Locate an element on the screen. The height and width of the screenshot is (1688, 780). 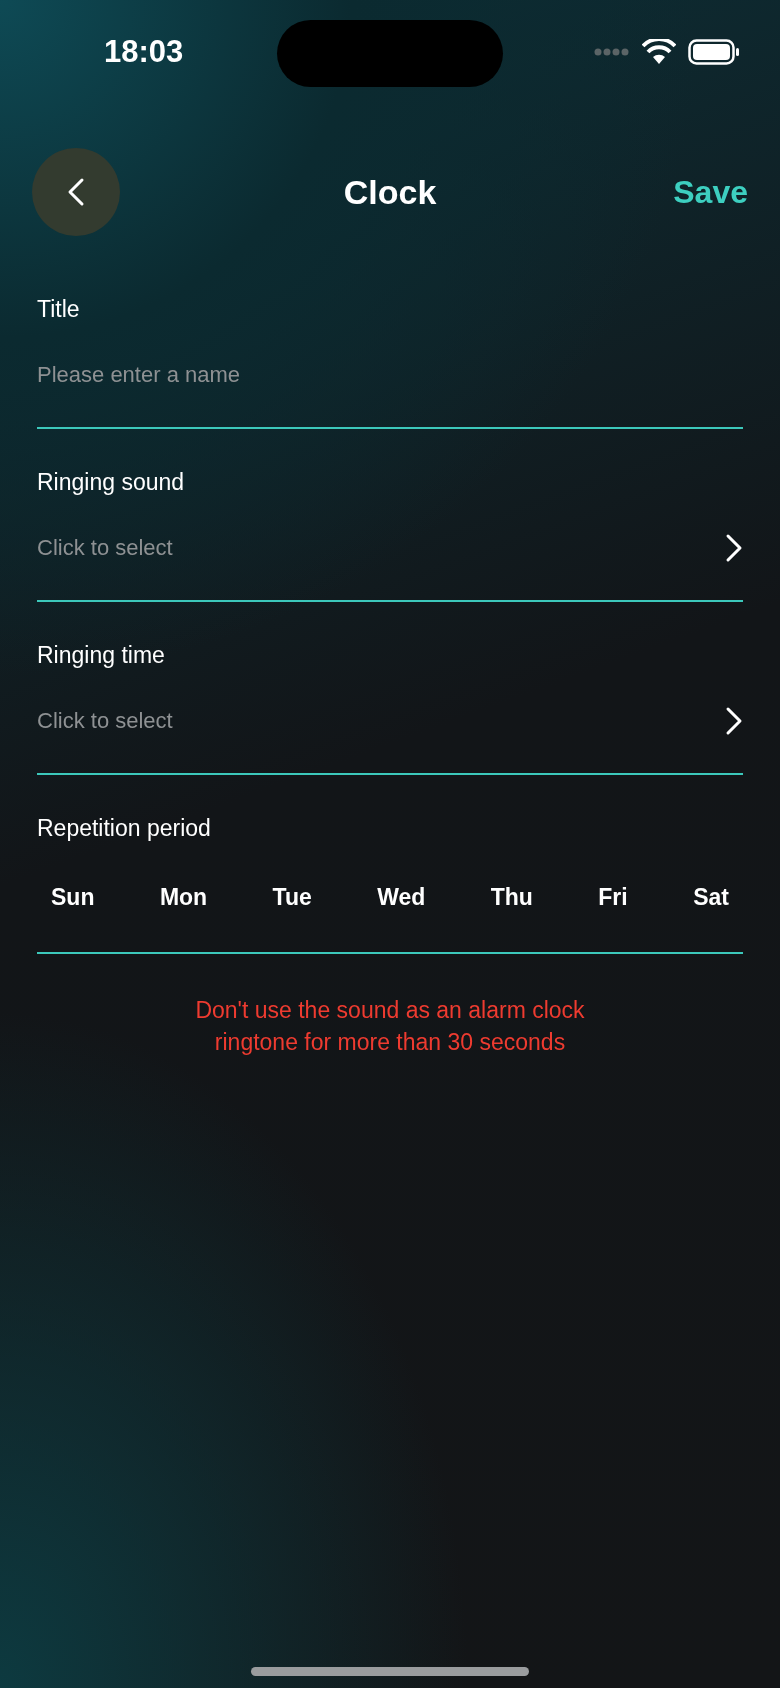
signal-icon is located at coordinates (612, 52).